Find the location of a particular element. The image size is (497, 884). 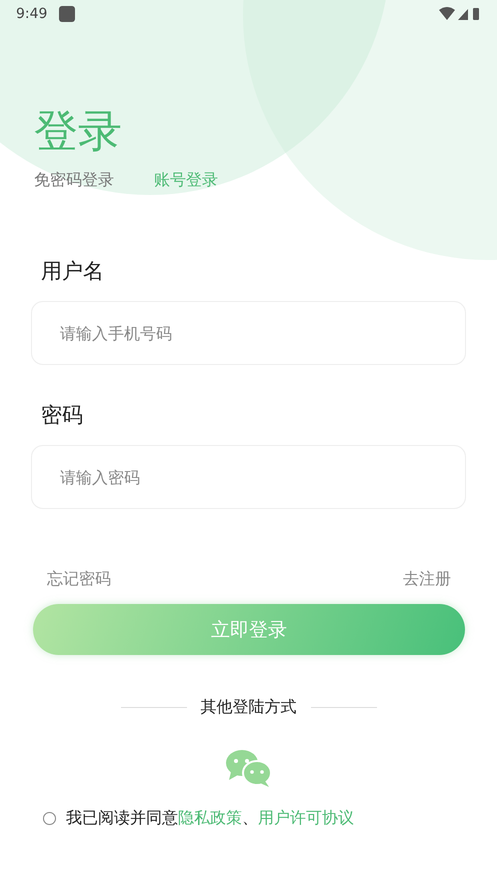

field-label: 用户名 is located at coordinates (72, 271).